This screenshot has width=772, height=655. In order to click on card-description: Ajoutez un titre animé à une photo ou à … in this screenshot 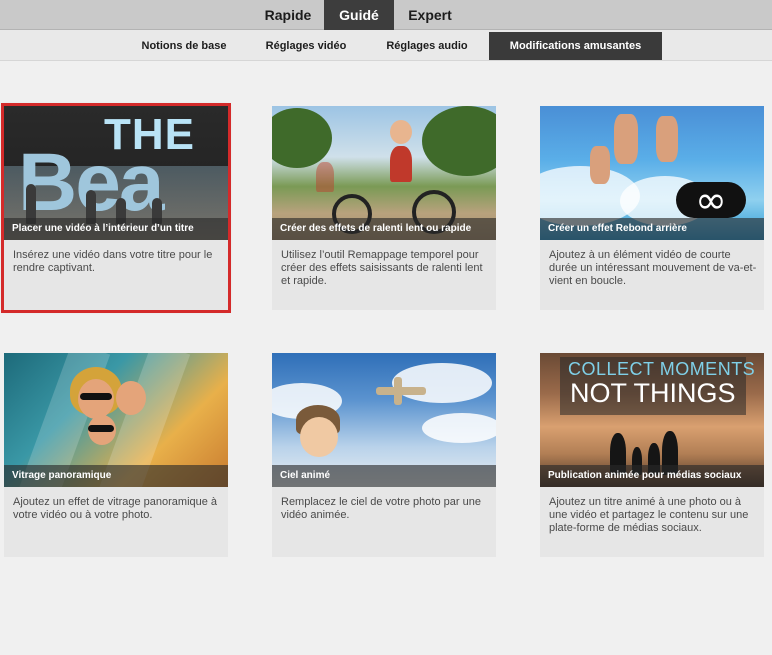, I will do `click(649, 515)`.